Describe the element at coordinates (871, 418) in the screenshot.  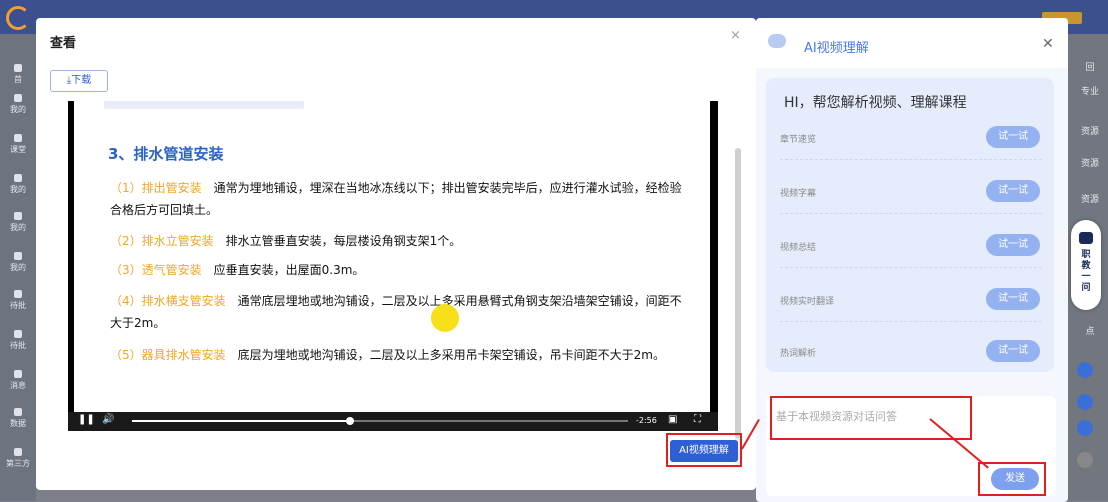
I see `annotation-box-chat-input` at that location.